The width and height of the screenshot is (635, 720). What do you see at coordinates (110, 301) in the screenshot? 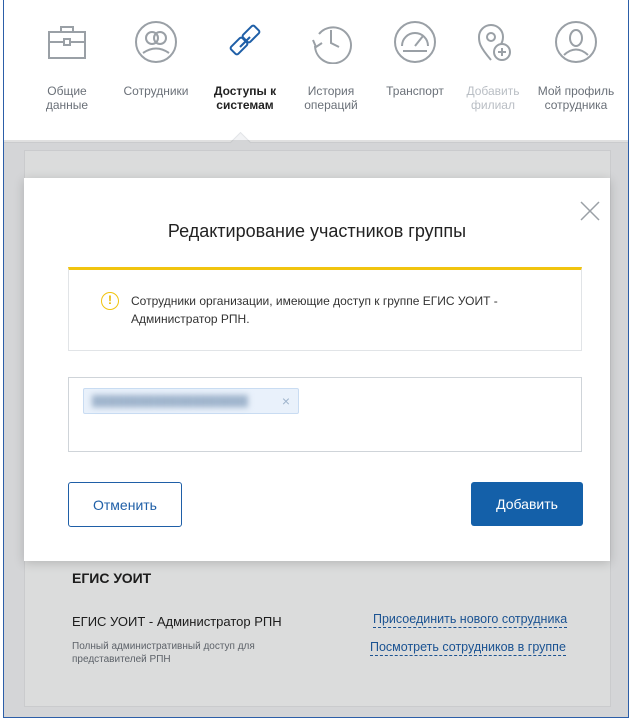
I see `warning-icon: !` at bounding box center [110, 301].